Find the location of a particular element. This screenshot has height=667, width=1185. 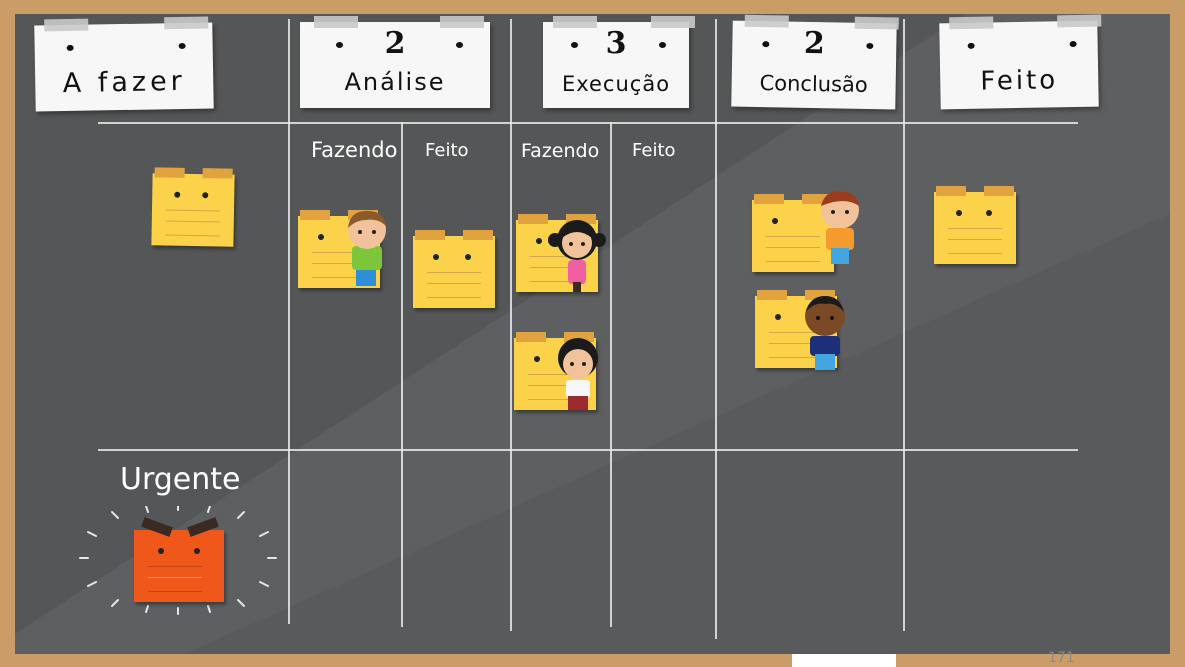

grid-line-col2b is located at coordinates (611, 374).